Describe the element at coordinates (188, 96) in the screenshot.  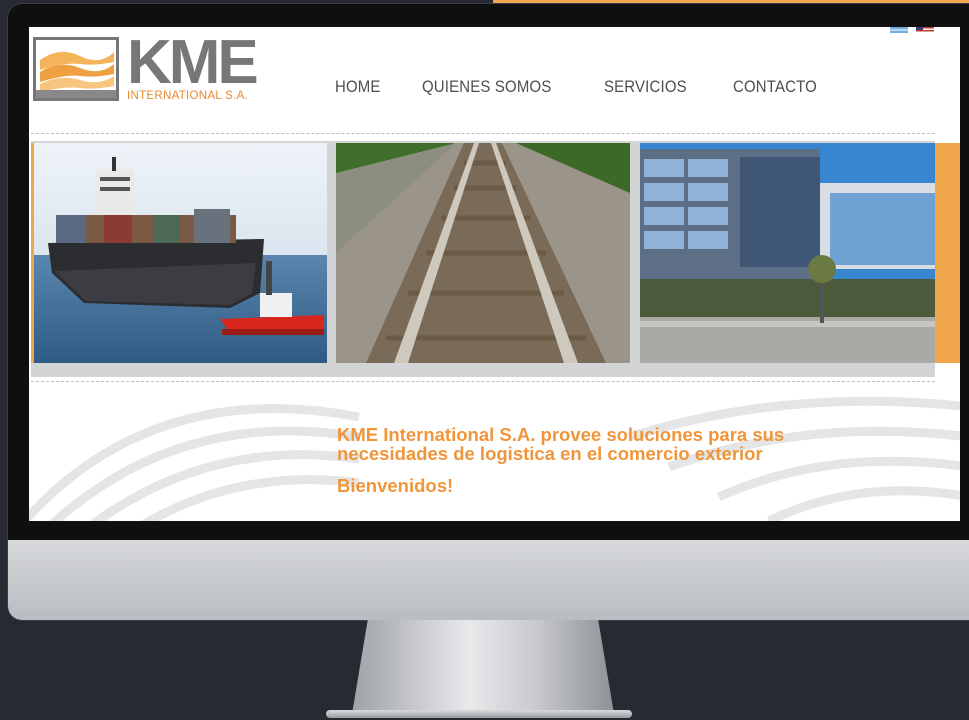
I see `logo-subtitle: INTERNATIONAL S.A.` at that location.